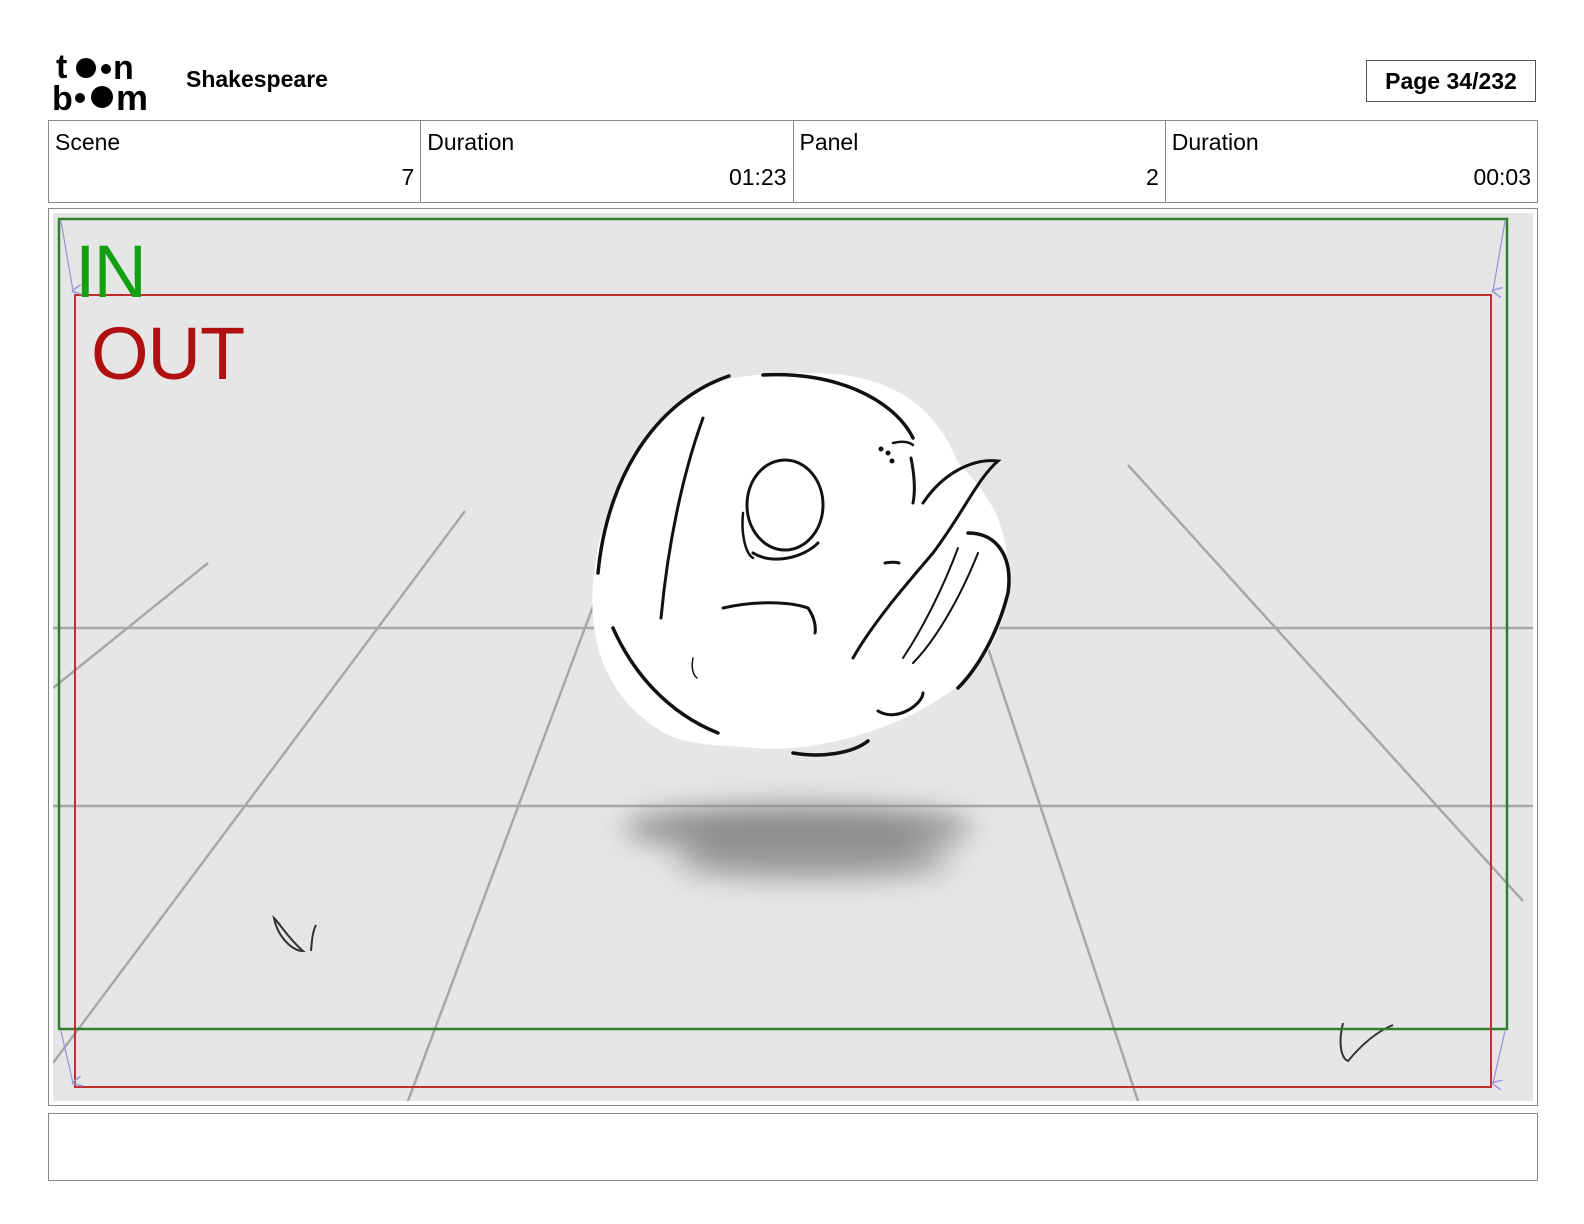  What do you see at coordinates (257, 79) in the screenshot?
I see `project-title: Shakespeare` at bounding box center [257, 79].